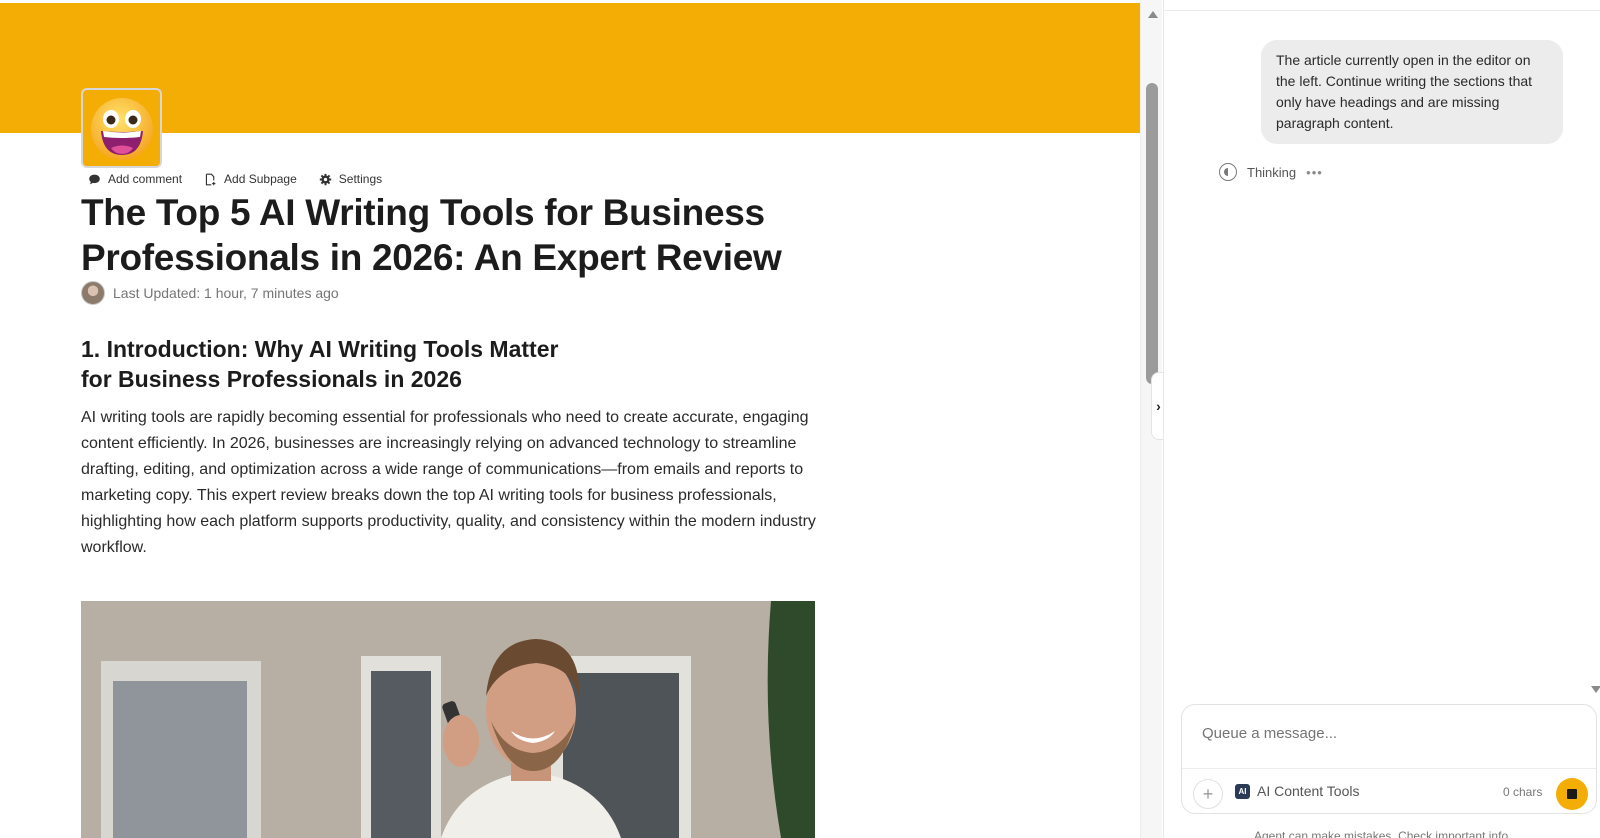 This screenshot has width=1600, height=838. Describe the element at coordinates (570, 68) in the screenshot. I see `cover-banner` at that location.